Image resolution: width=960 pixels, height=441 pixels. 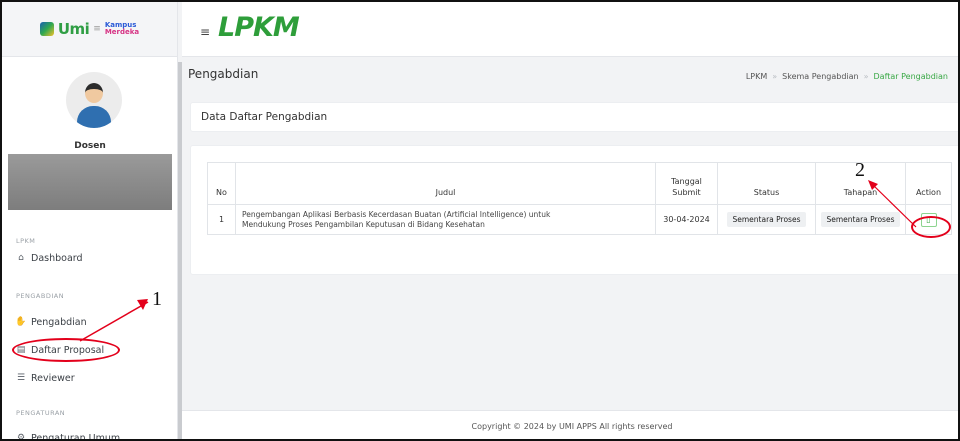 I want to click on arrow-1-line, so click(x=114, y=321).